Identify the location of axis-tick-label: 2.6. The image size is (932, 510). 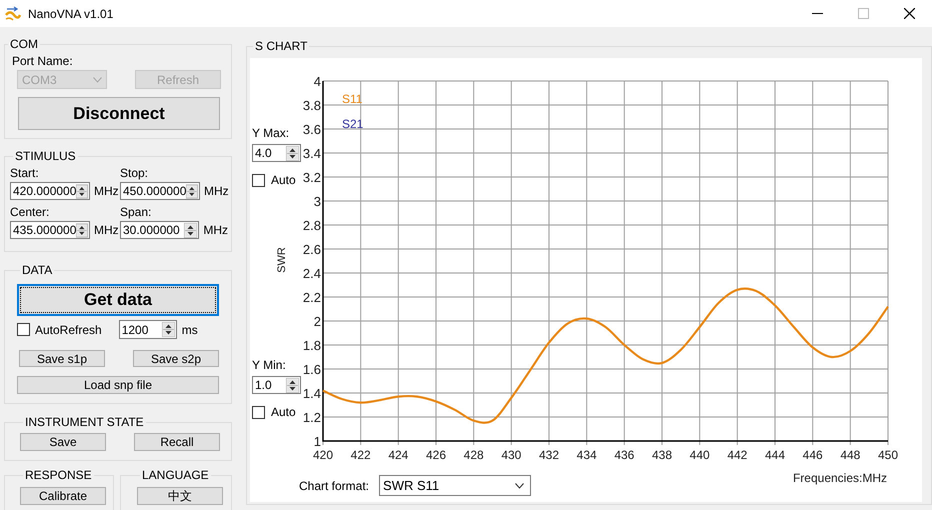
(311, 249).